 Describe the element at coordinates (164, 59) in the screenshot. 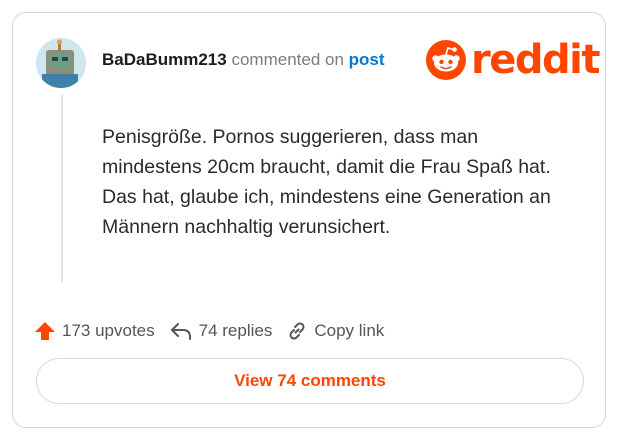

I see `username-link: BaDaBumm213` at that location.